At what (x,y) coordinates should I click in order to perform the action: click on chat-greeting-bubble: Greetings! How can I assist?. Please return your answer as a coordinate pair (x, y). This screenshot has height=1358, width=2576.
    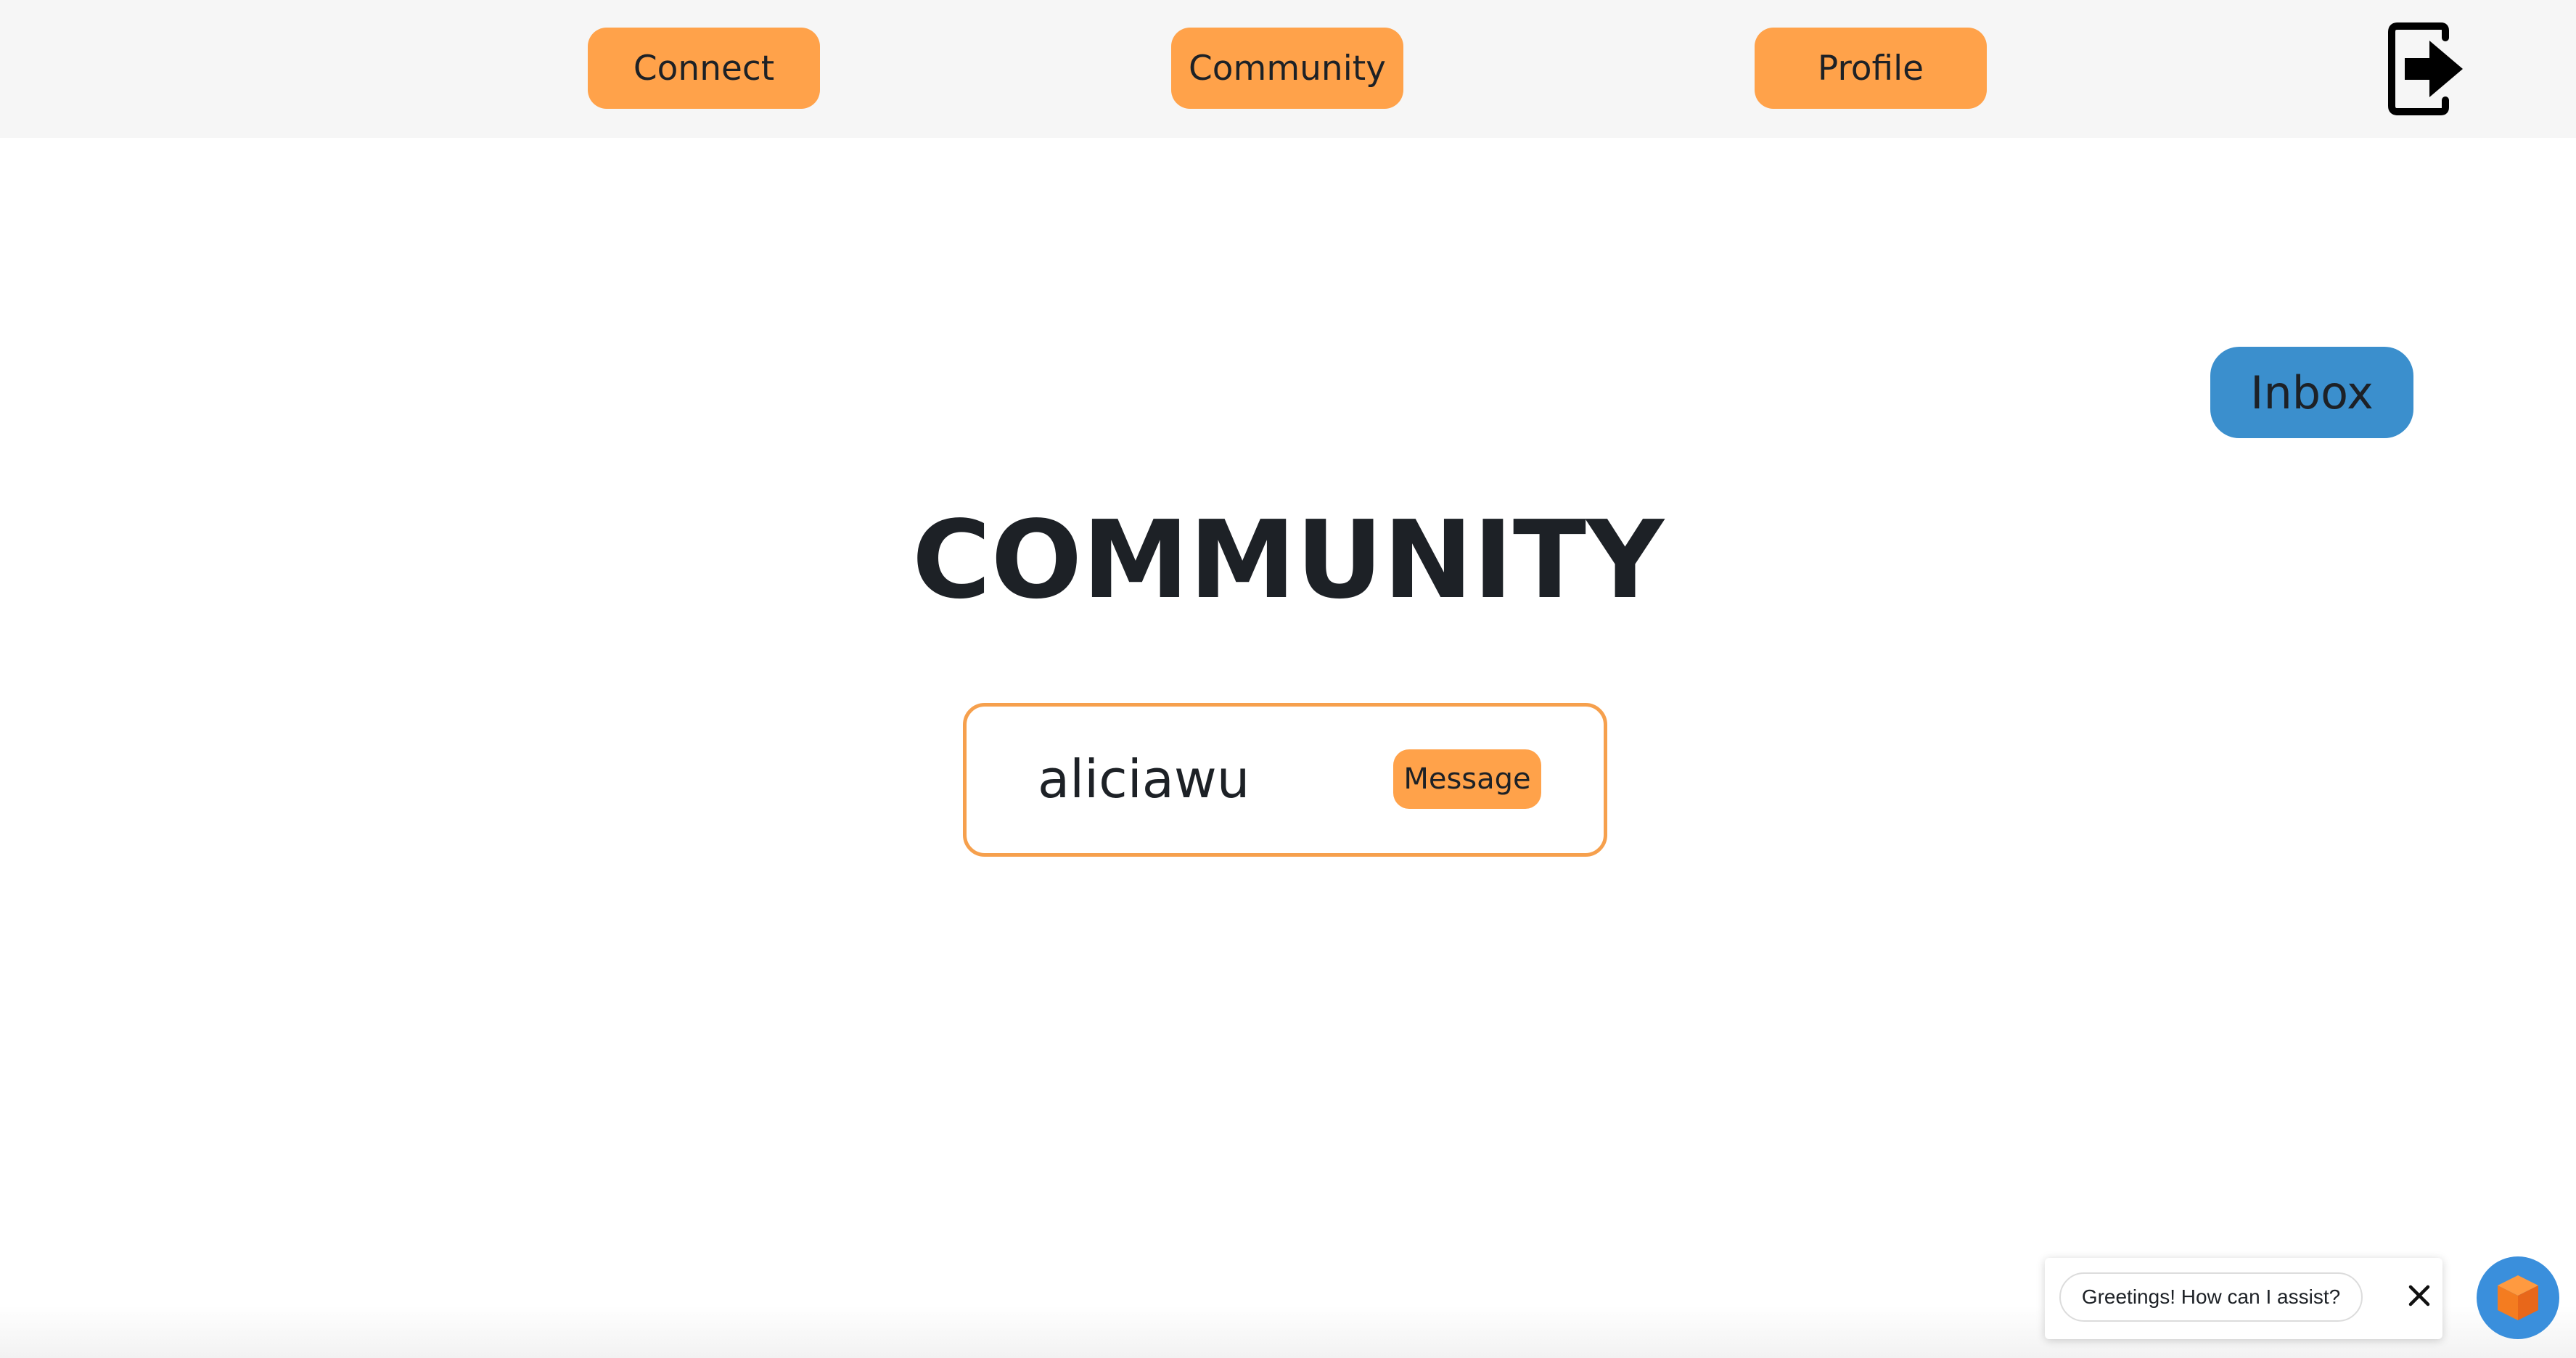
    Looking at the image, I should click on (2211, 1297).